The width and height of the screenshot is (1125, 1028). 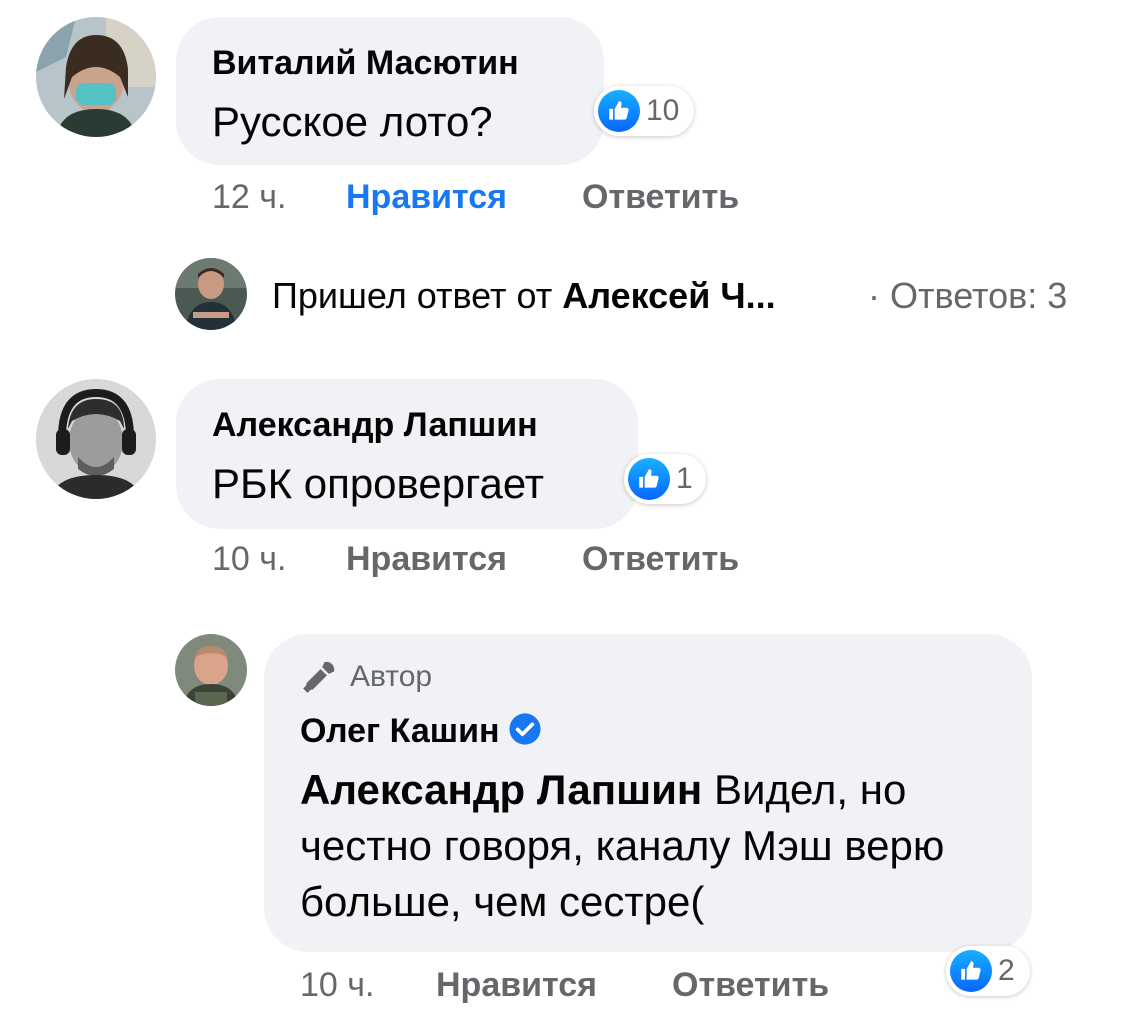 What do you see at coordinates (375, 425) in the screenshot?
I see `comment-author-2: Александр Лапшин` at bounding box center [375, 425].